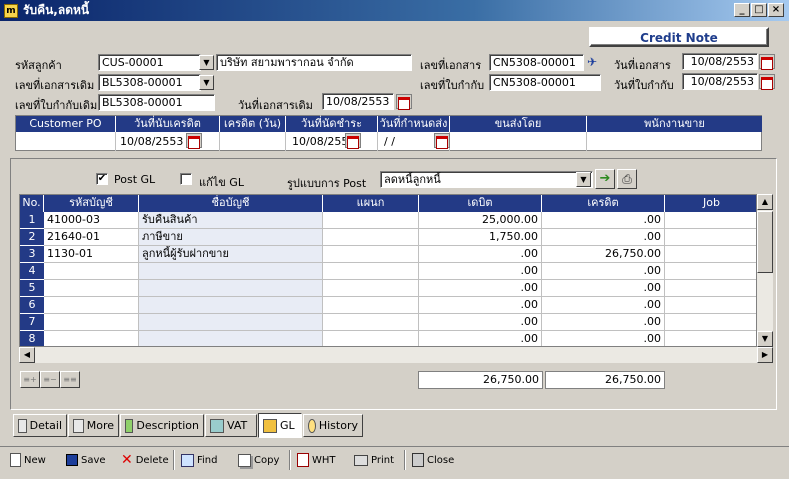 This screenshot has height=479, width=789. What do you see at coordinates (765, 242) in the screenshot?
I see `scroll-thumb` at bounding box center [765, 242].